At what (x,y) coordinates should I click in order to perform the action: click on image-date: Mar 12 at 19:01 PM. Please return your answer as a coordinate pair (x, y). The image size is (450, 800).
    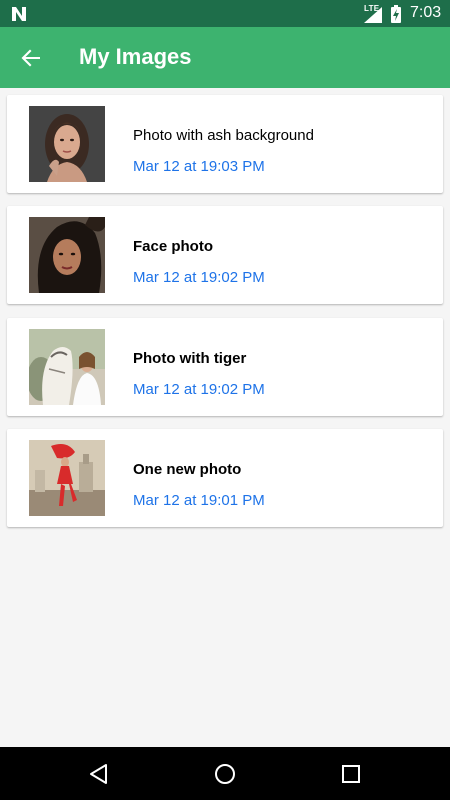
    Looking at the image, I should click on (199, 500).